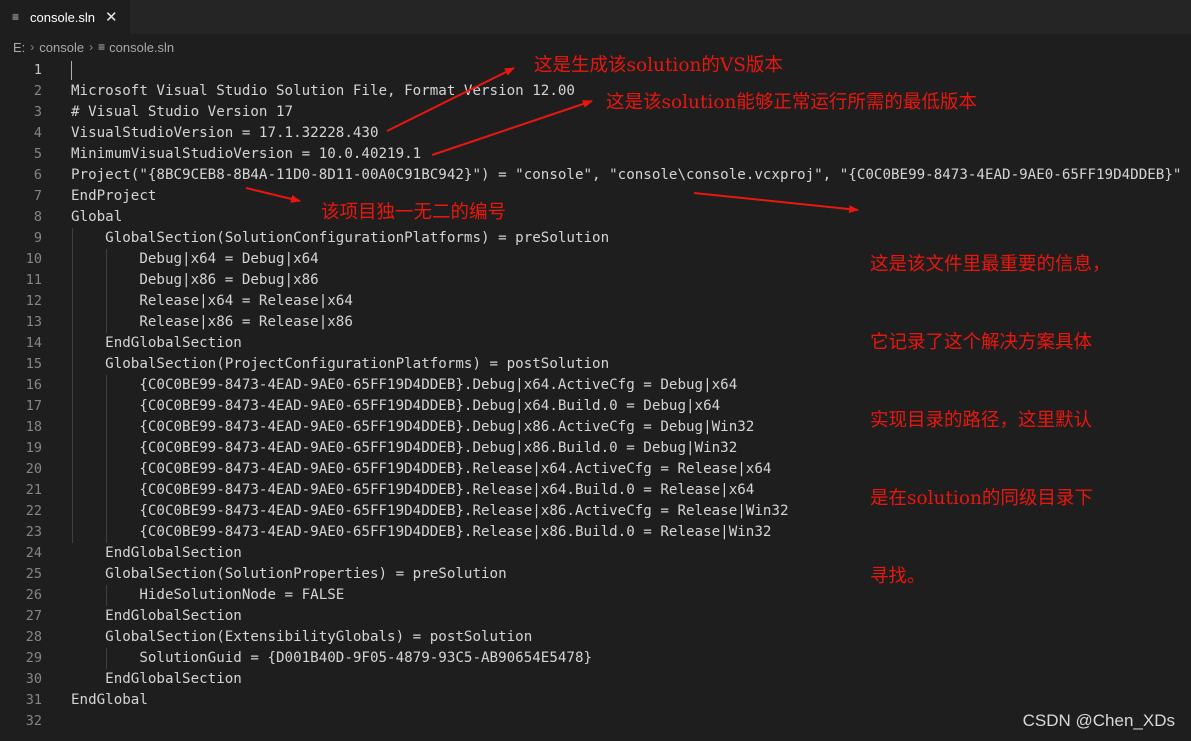  What do you see at coordinates (33, 637) in the screenshot?
I see `line-number: 28` at bounding box center [33, 637].